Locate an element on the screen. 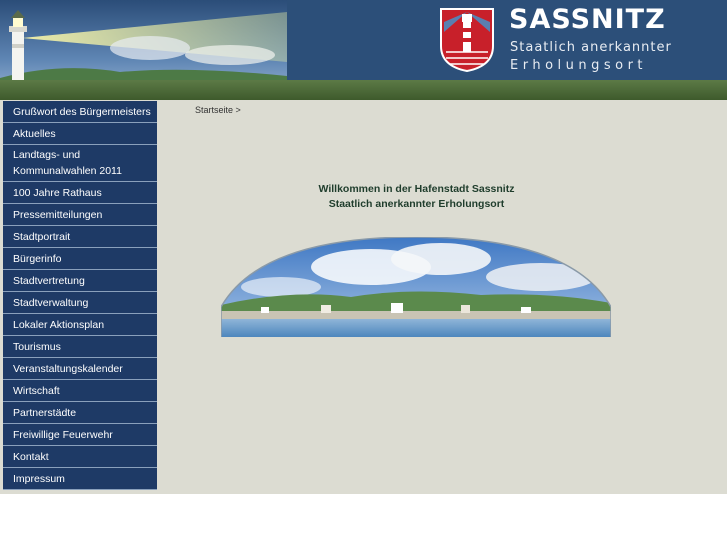 The width and height of the screenshot is (727, 545). logo-subtitle: Staatlich anerkannter is located at coordinates (591, 47).